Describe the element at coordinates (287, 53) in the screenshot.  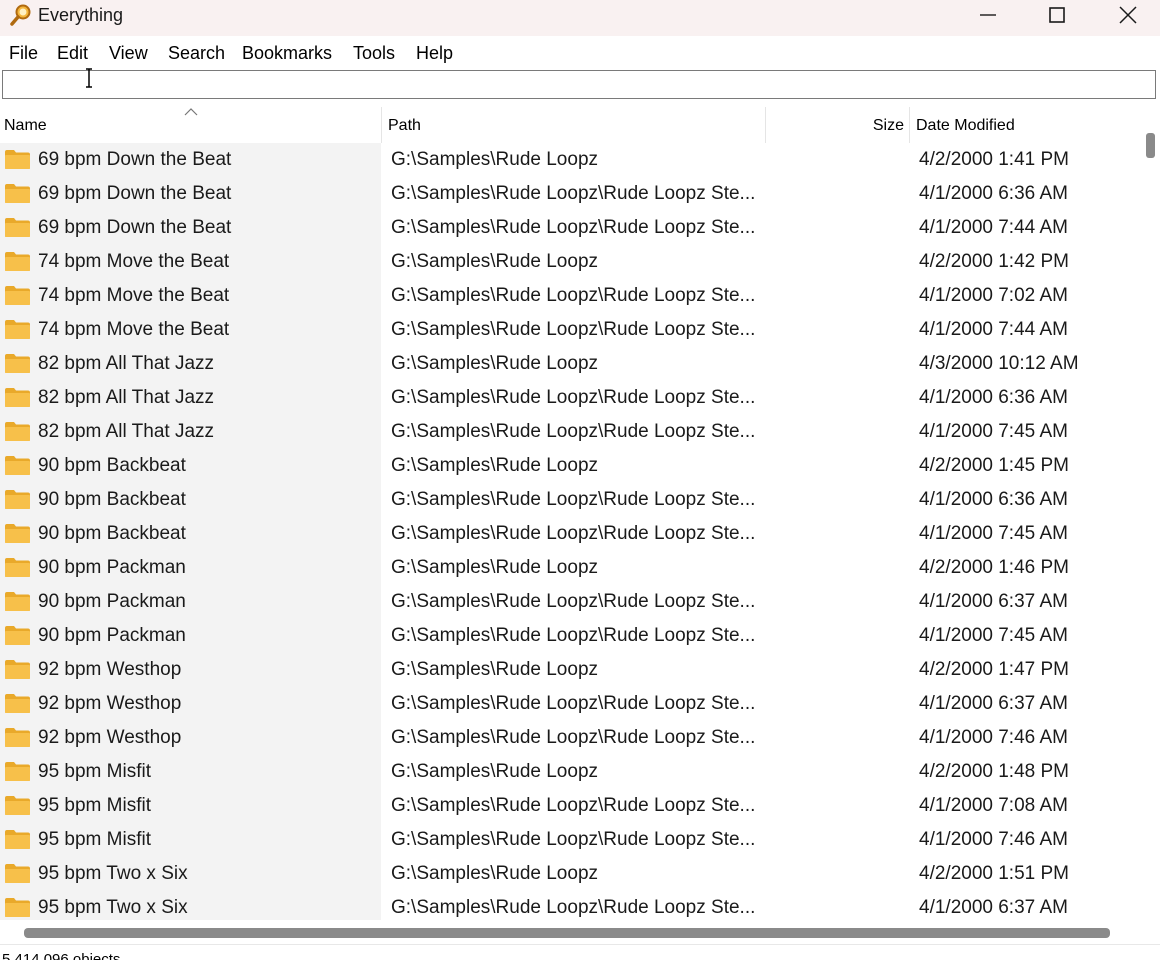
I see `menu-bookmarks: Bookmarks` at that location.